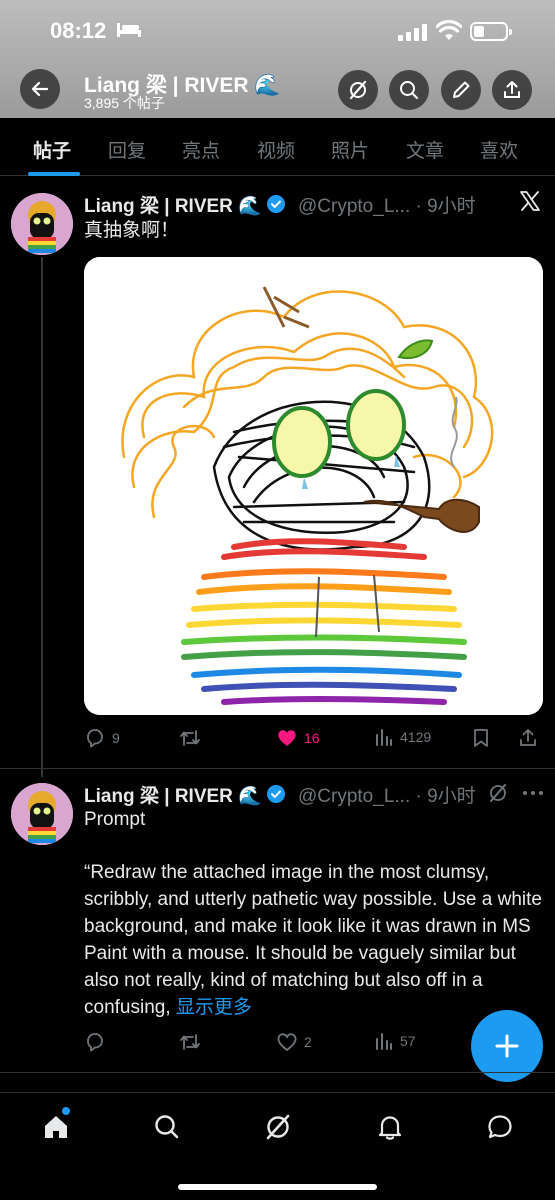 This screenshot has height=1200, width=555. I want to click on status-time: 08:12, so click(78, 30).